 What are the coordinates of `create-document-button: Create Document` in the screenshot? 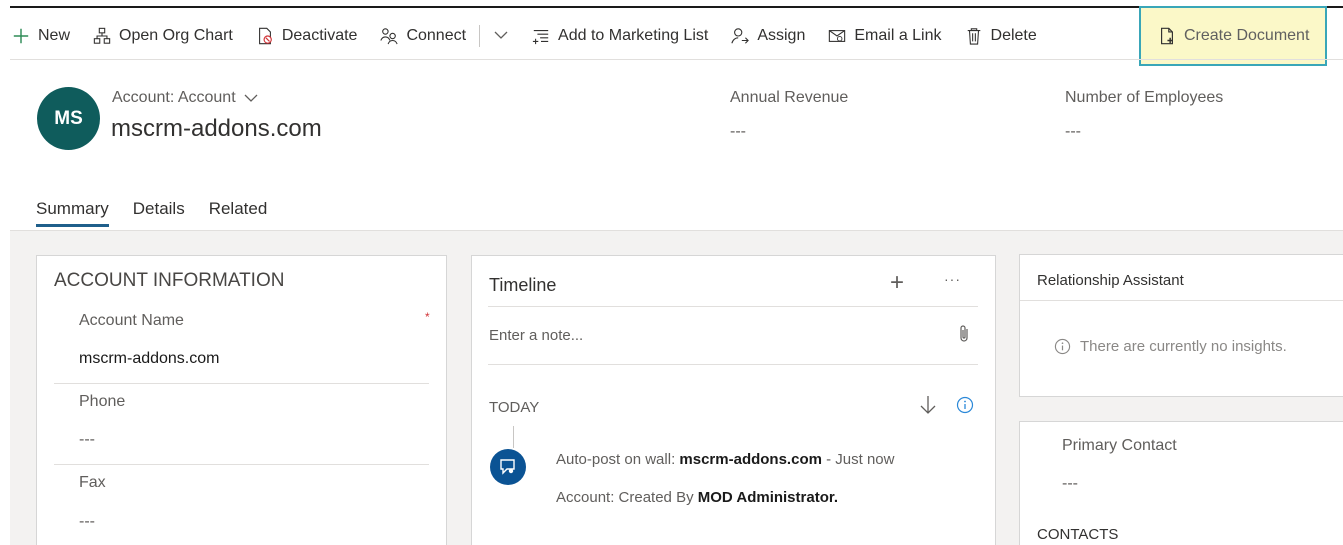 It's located at (1233, 36).